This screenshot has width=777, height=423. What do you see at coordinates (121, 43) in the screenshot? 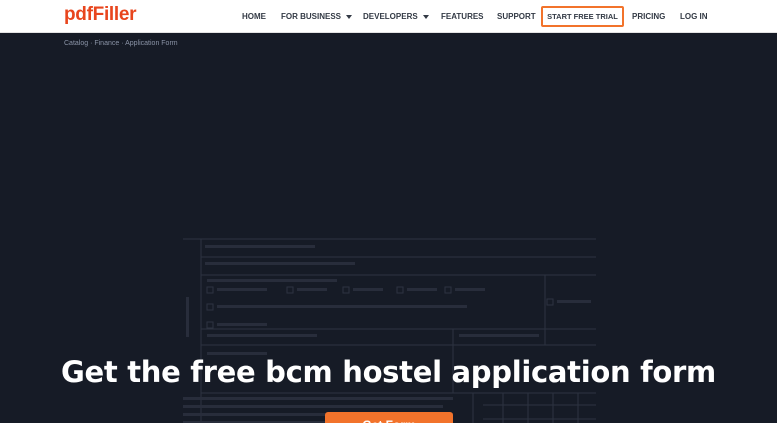
I see `breadcrumb: Catalog · Finance · Application Form` at bounding box center [121, 43].